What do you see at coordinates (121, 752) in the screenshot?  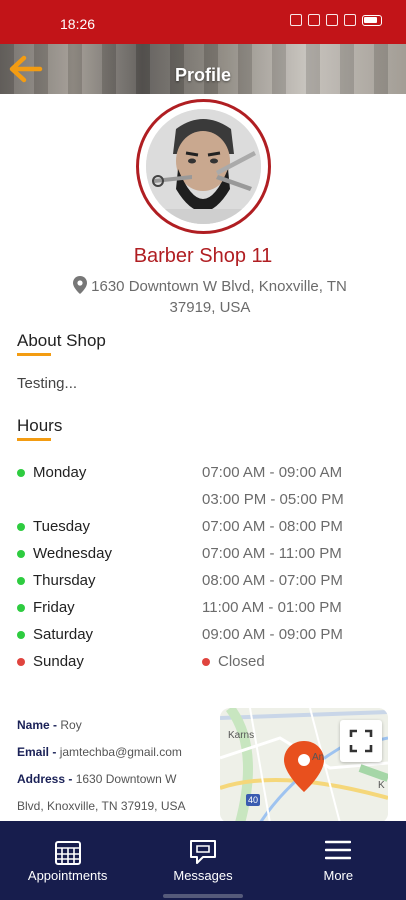 I see `contact-email: jamtechba@gmail.com` at bounding box center [121, 752].